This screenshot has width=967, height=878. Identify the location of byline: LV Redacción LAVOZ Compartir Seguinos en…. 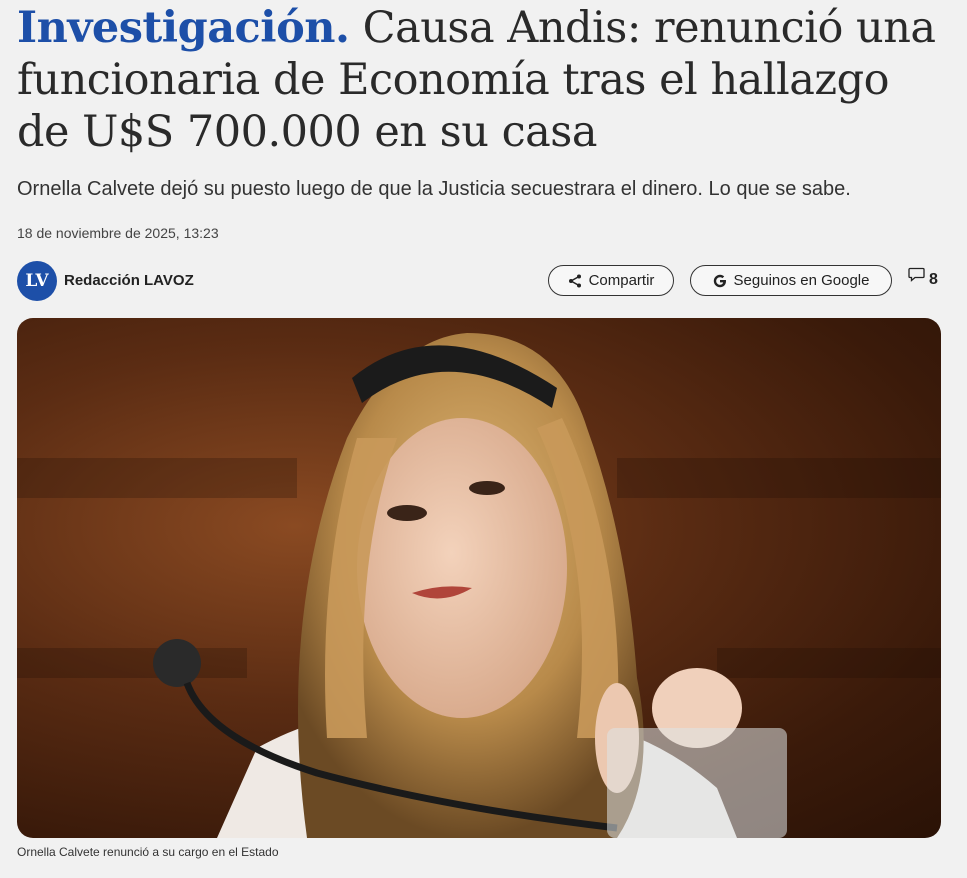
(482, 281).